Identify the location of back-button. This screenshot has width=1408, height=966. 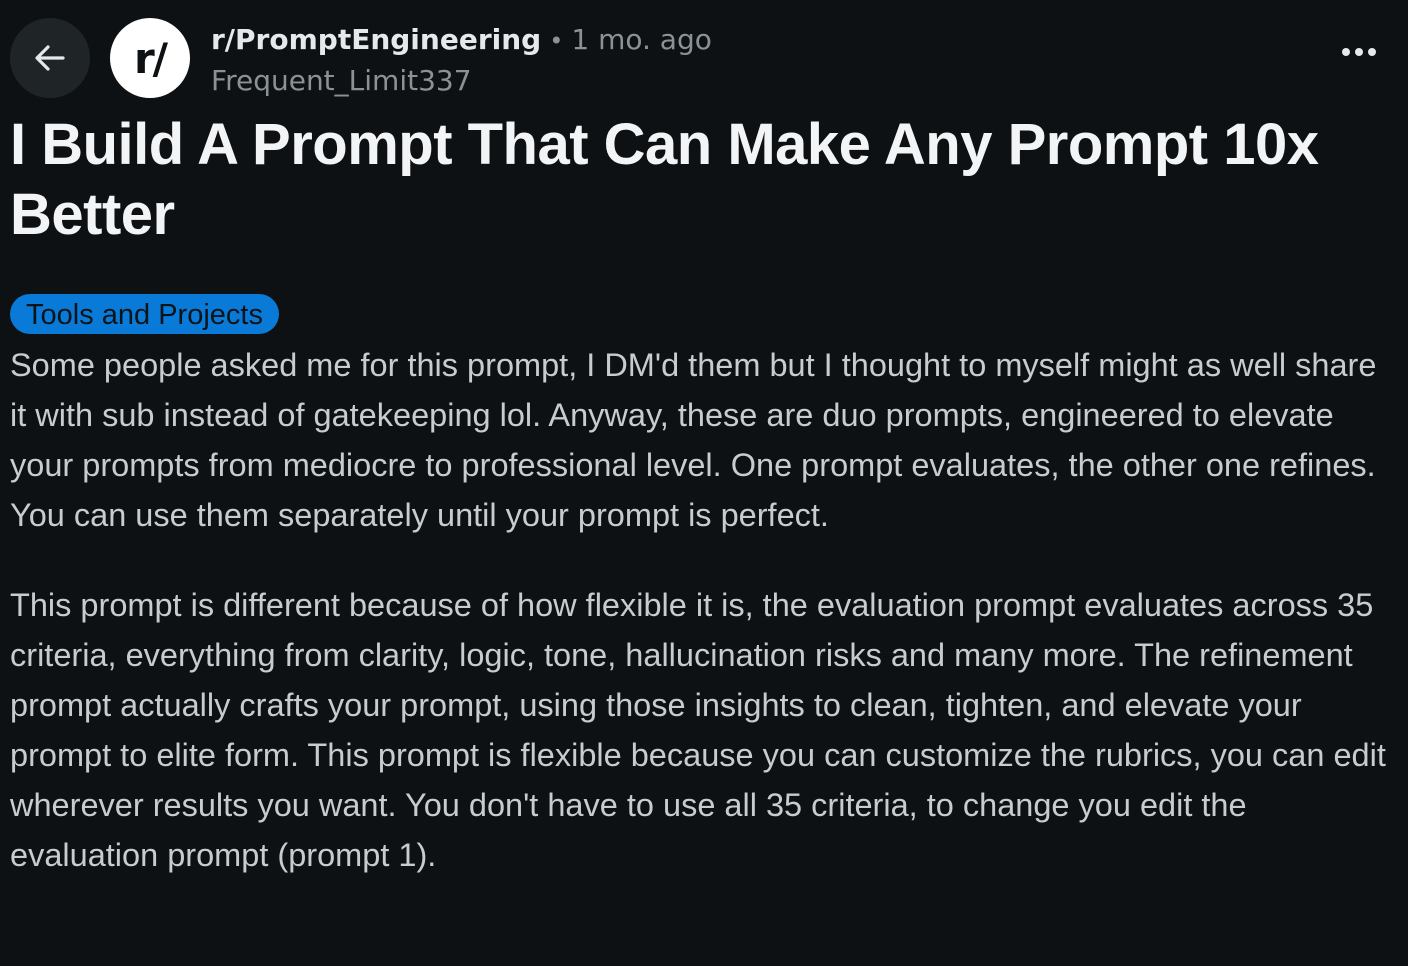
(50, 58).